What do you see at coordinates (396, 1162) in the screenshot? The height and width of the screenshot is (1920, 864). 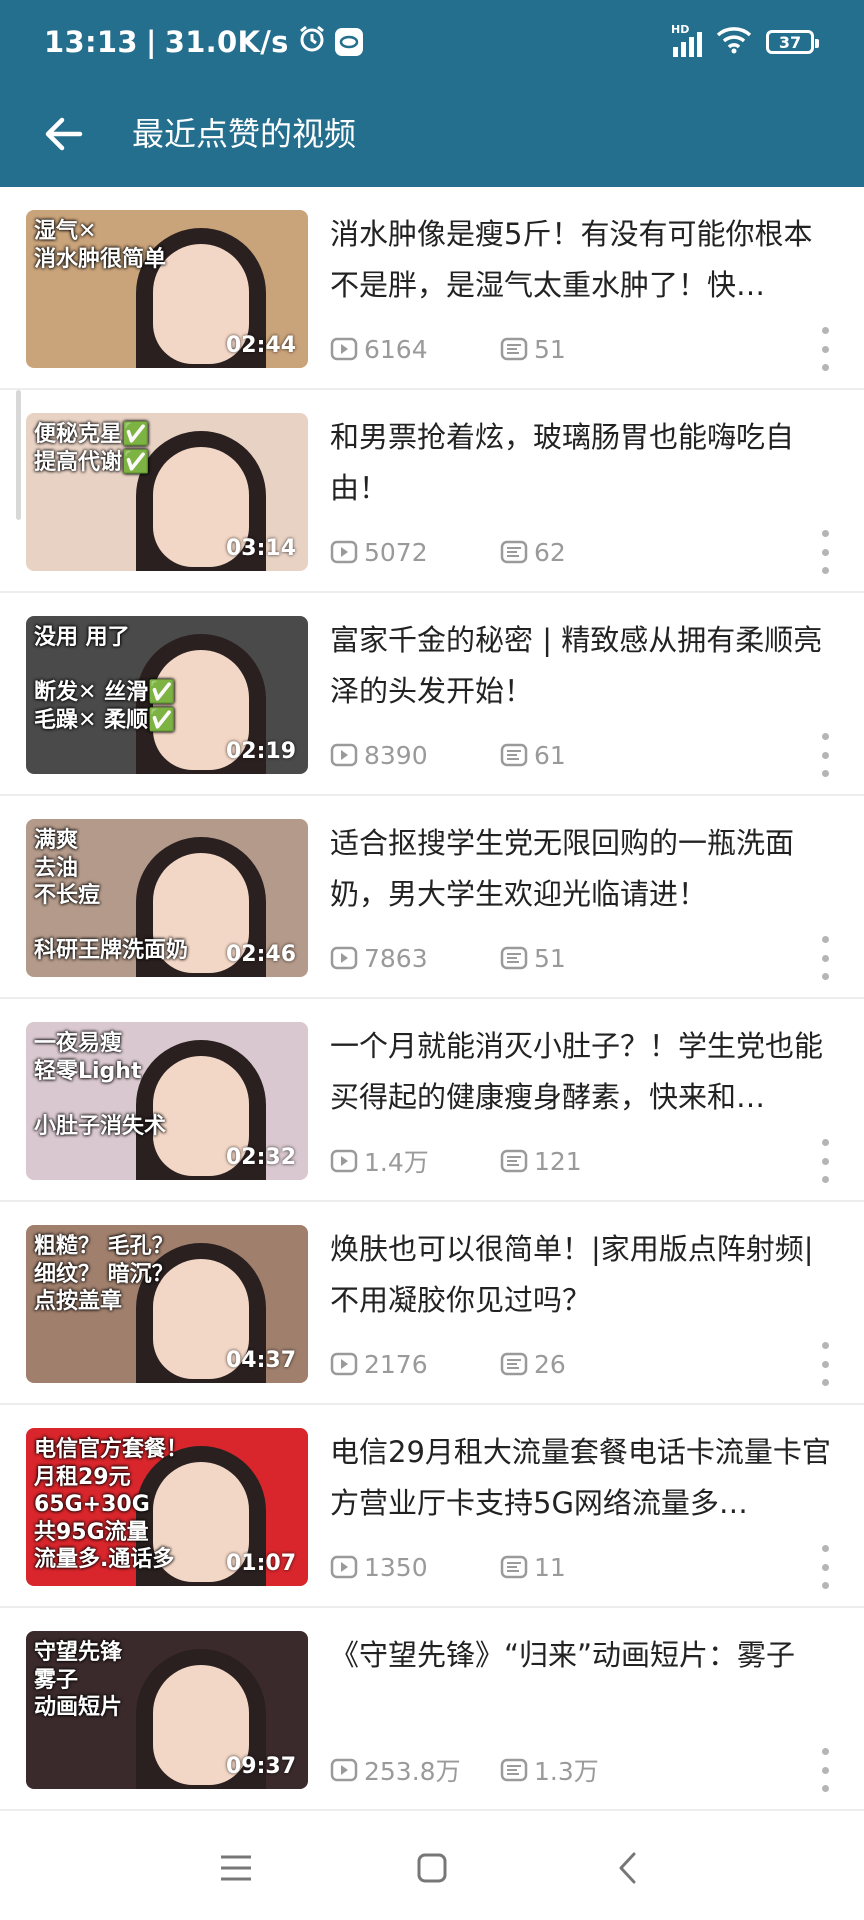 I see `view-count: 1.4万` at bounding box center [396, 1162].